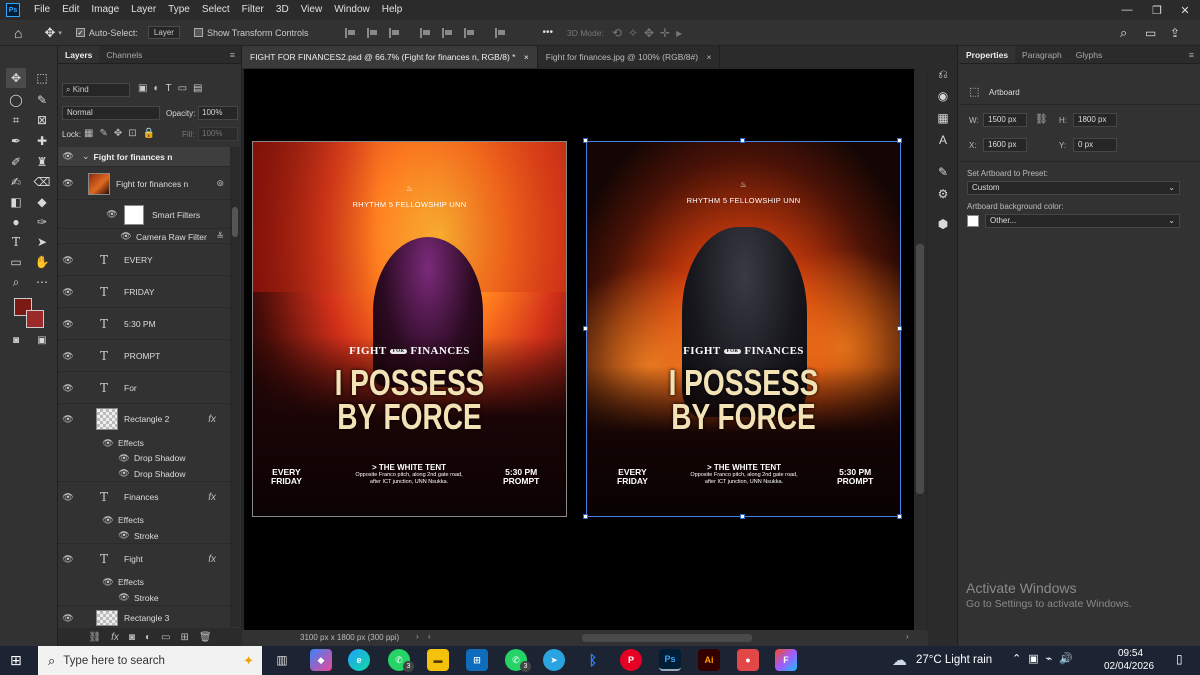  What do you see at coordinates (708, 57) in the screenshot?
I see `close-icon: ×` at bounding box center [708, 57].